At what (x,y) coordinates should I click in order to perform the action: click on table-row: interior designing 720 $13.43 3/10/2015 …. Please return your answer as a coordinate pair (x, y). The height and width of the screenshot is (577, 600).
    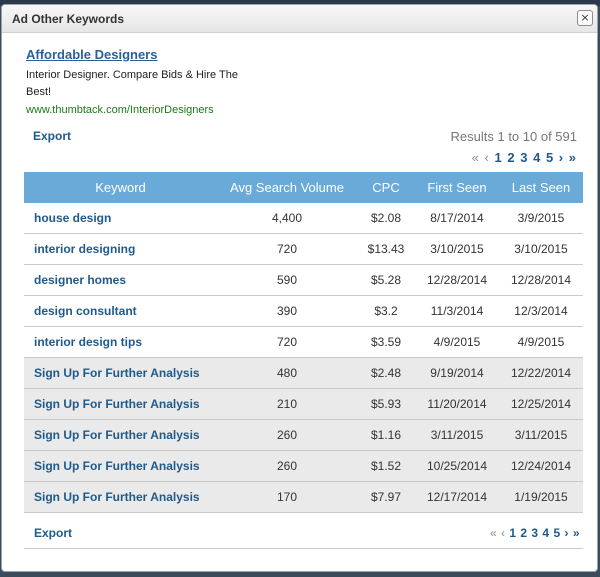
    Looking at the image, I should click on (303, 249).